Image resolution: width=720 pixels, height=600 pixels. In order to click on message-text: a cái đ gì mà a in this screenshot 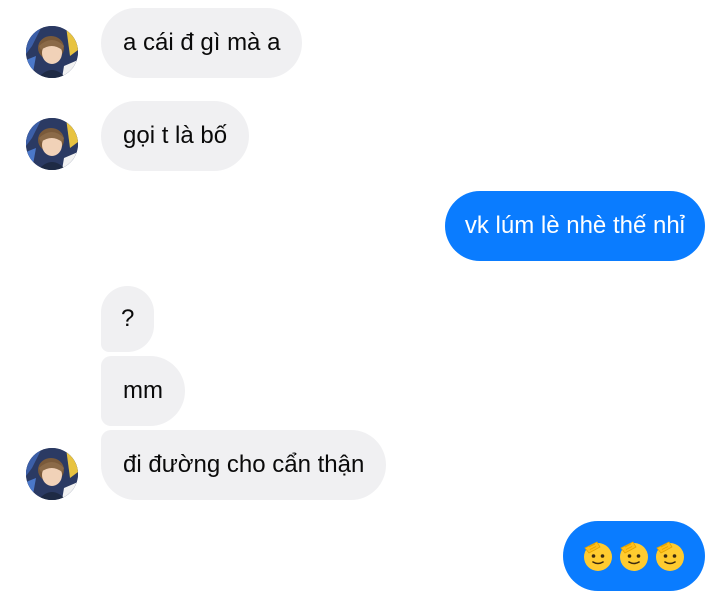, I will do `click(202, 42)`.